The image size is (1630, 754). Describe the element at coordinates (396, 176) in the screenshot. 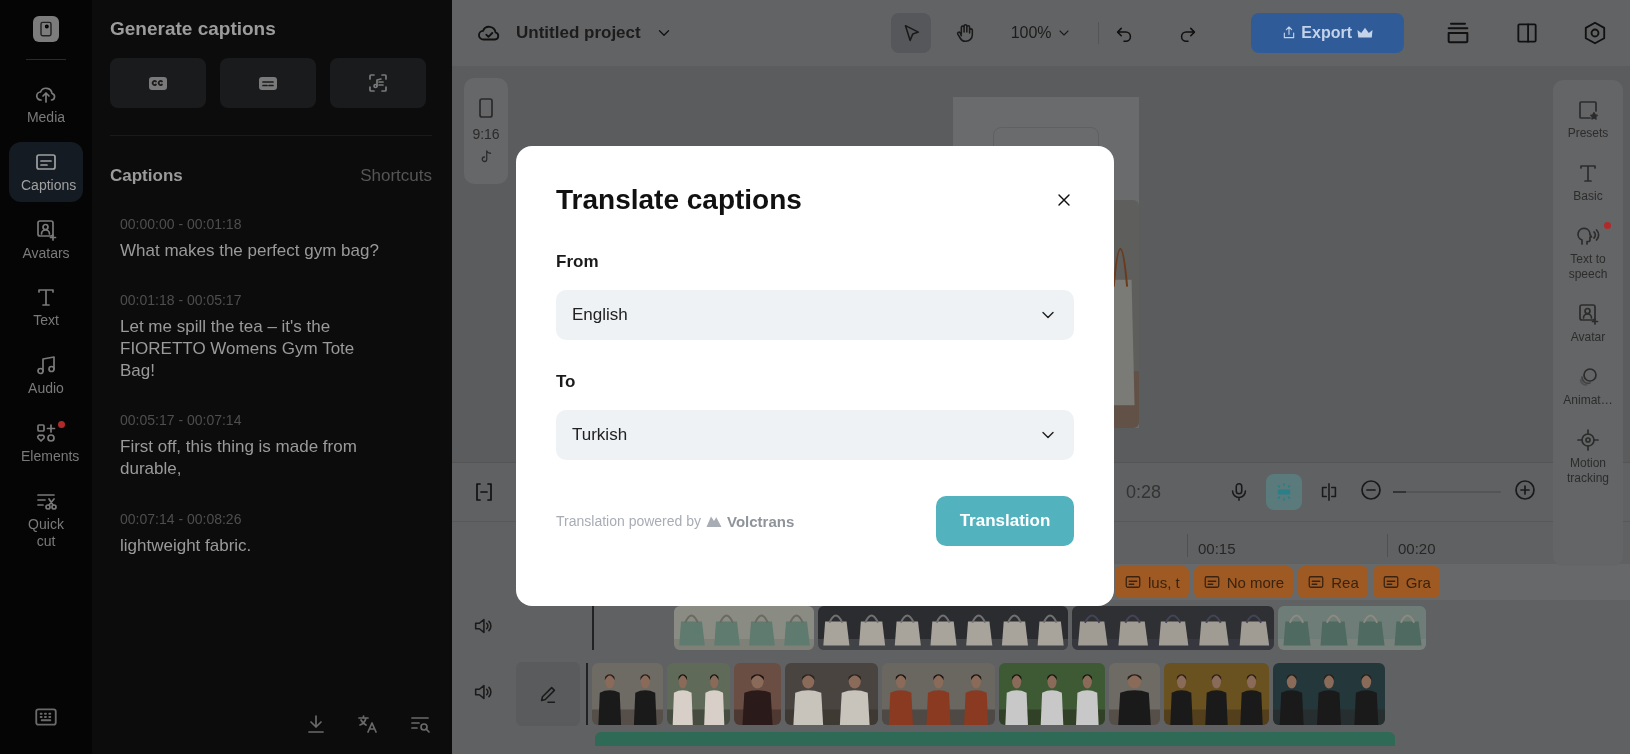

I see `shortcuts-link: Shortcuts` at that location.